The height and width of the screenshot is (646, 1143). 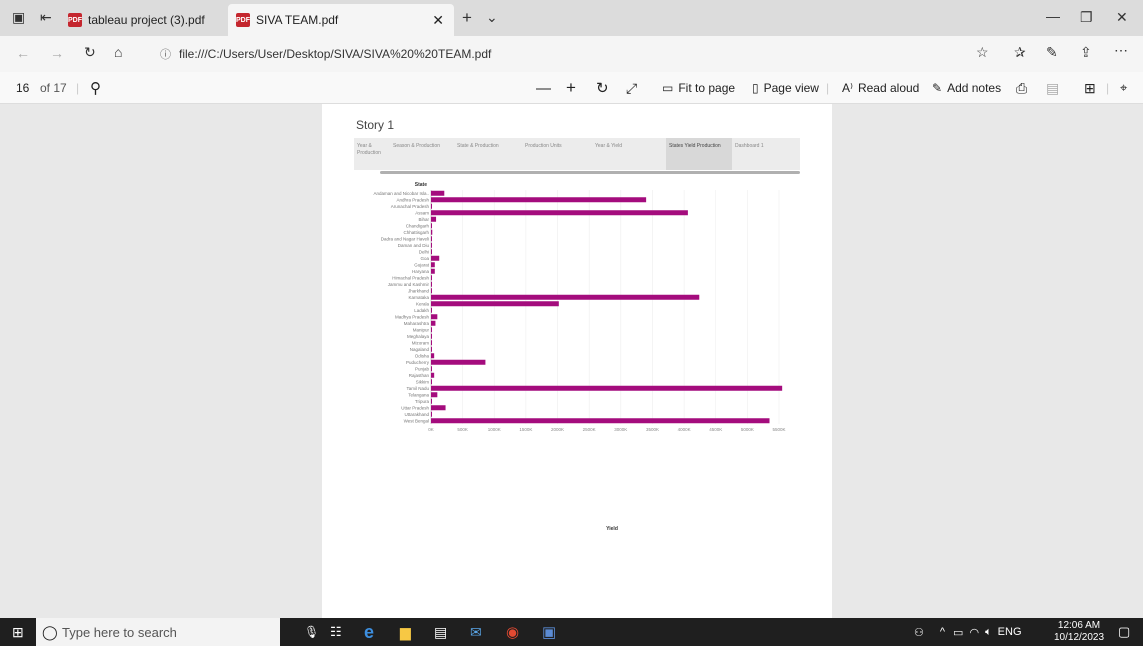 What do you see at coordinates (405, 632) in the screenshot?
I see `file-explorer-icon: ▆` at bounding box center [405, 632].